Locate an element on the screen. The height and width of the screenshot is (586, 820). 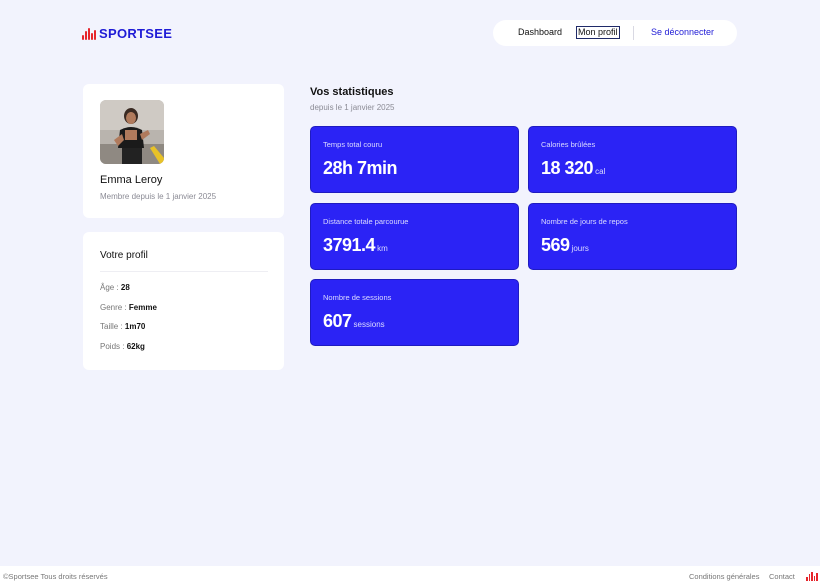
stat-value: 3791.4 is located at coordinates (349, 245).